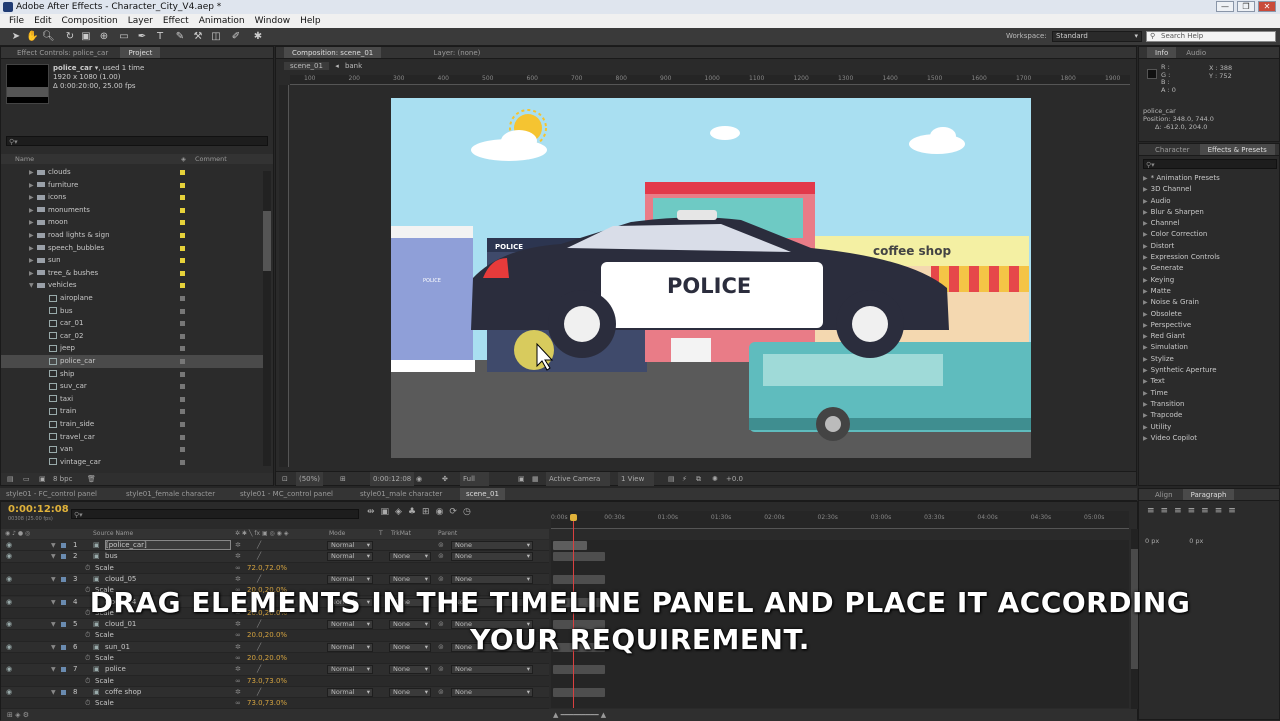 This screenshot has height=721, width=1280. Describe the element at coordinates (353, 66) in the screenshot. I see `breadcrumb-bank: bank` at that location.